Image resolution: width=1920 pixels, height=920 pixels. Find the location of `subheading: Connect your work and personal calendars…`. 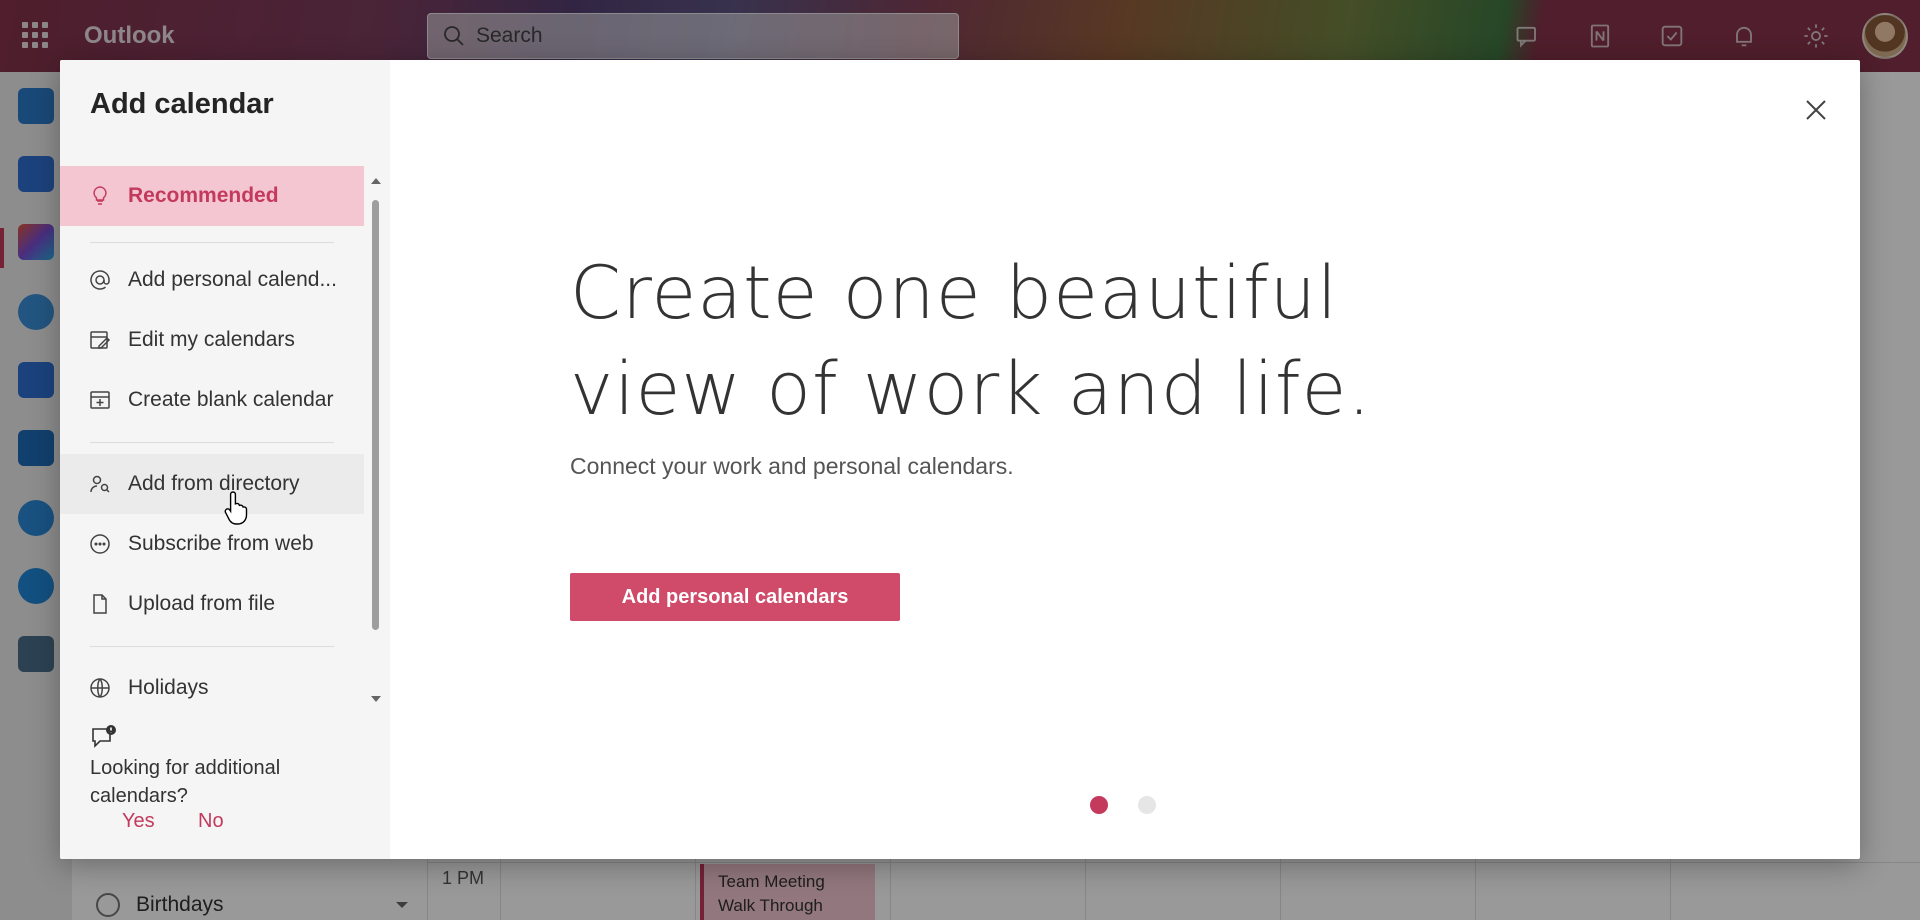

subheading: Connect your work and personal calendars… is located at coordinates (792, 466).